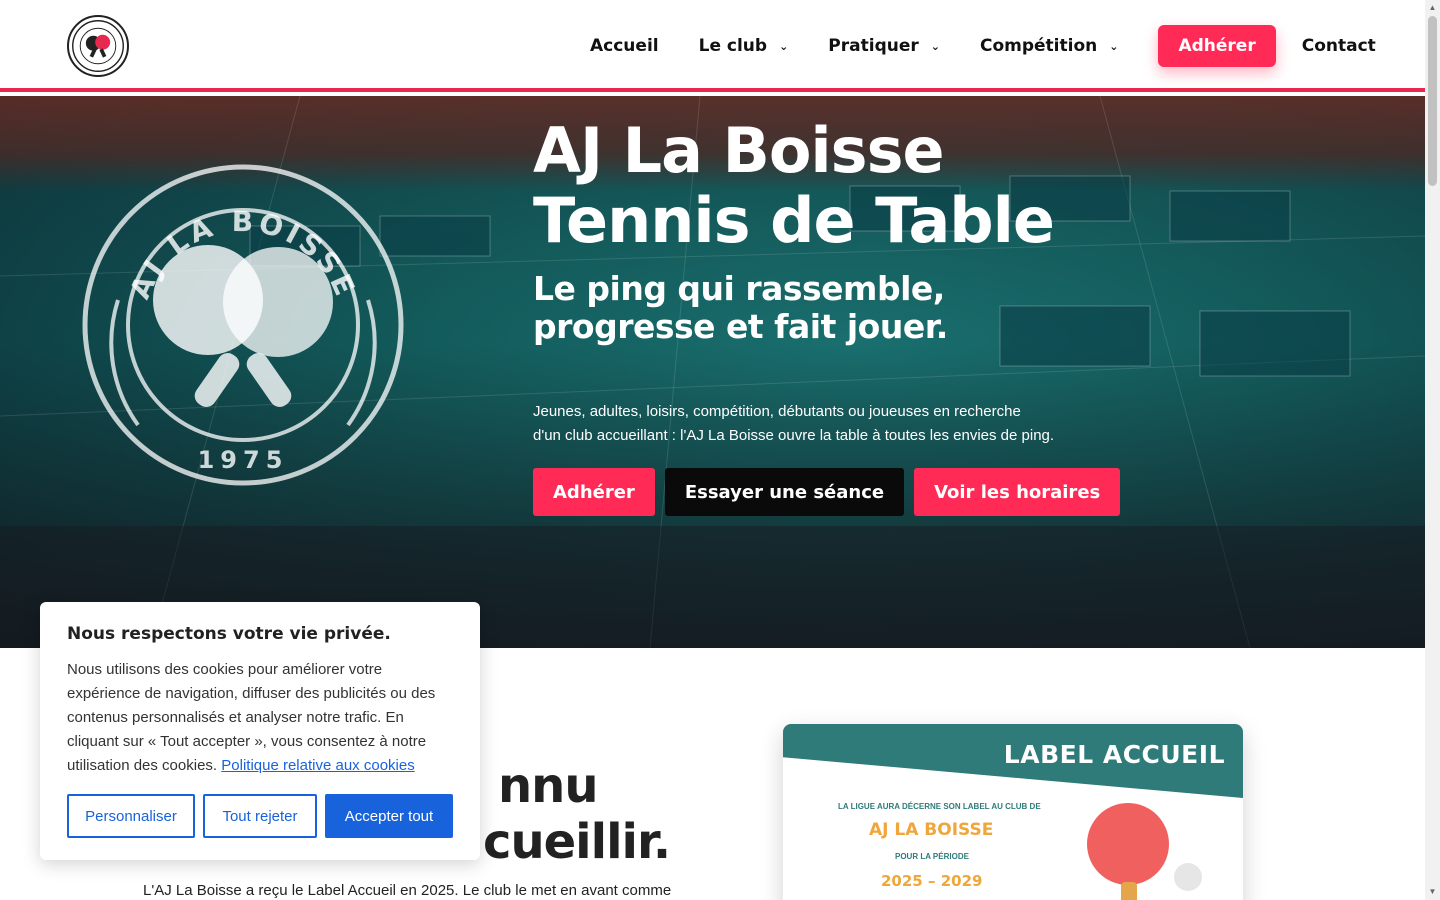  Describe the element at coordinates (1144, 851) in the screenshot. I see `paddle-icon` at that location.